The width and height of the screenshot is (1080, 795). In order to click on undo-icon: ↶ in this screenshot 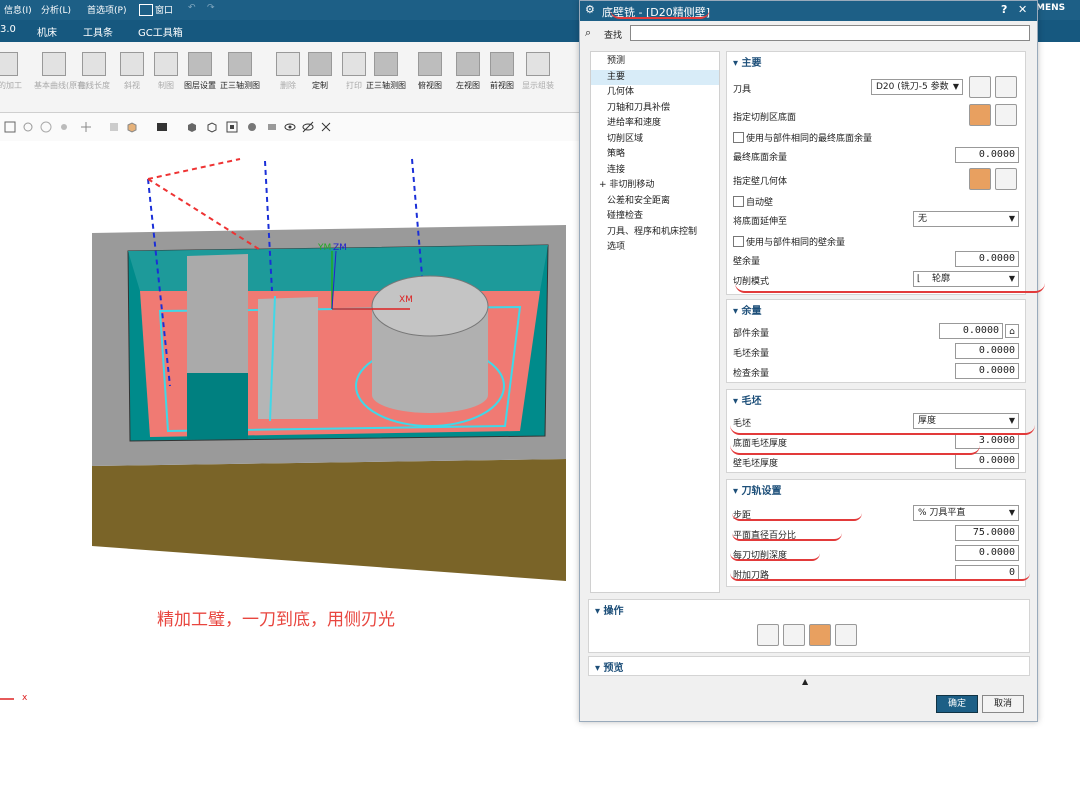, I will do `click(192, 8)`.